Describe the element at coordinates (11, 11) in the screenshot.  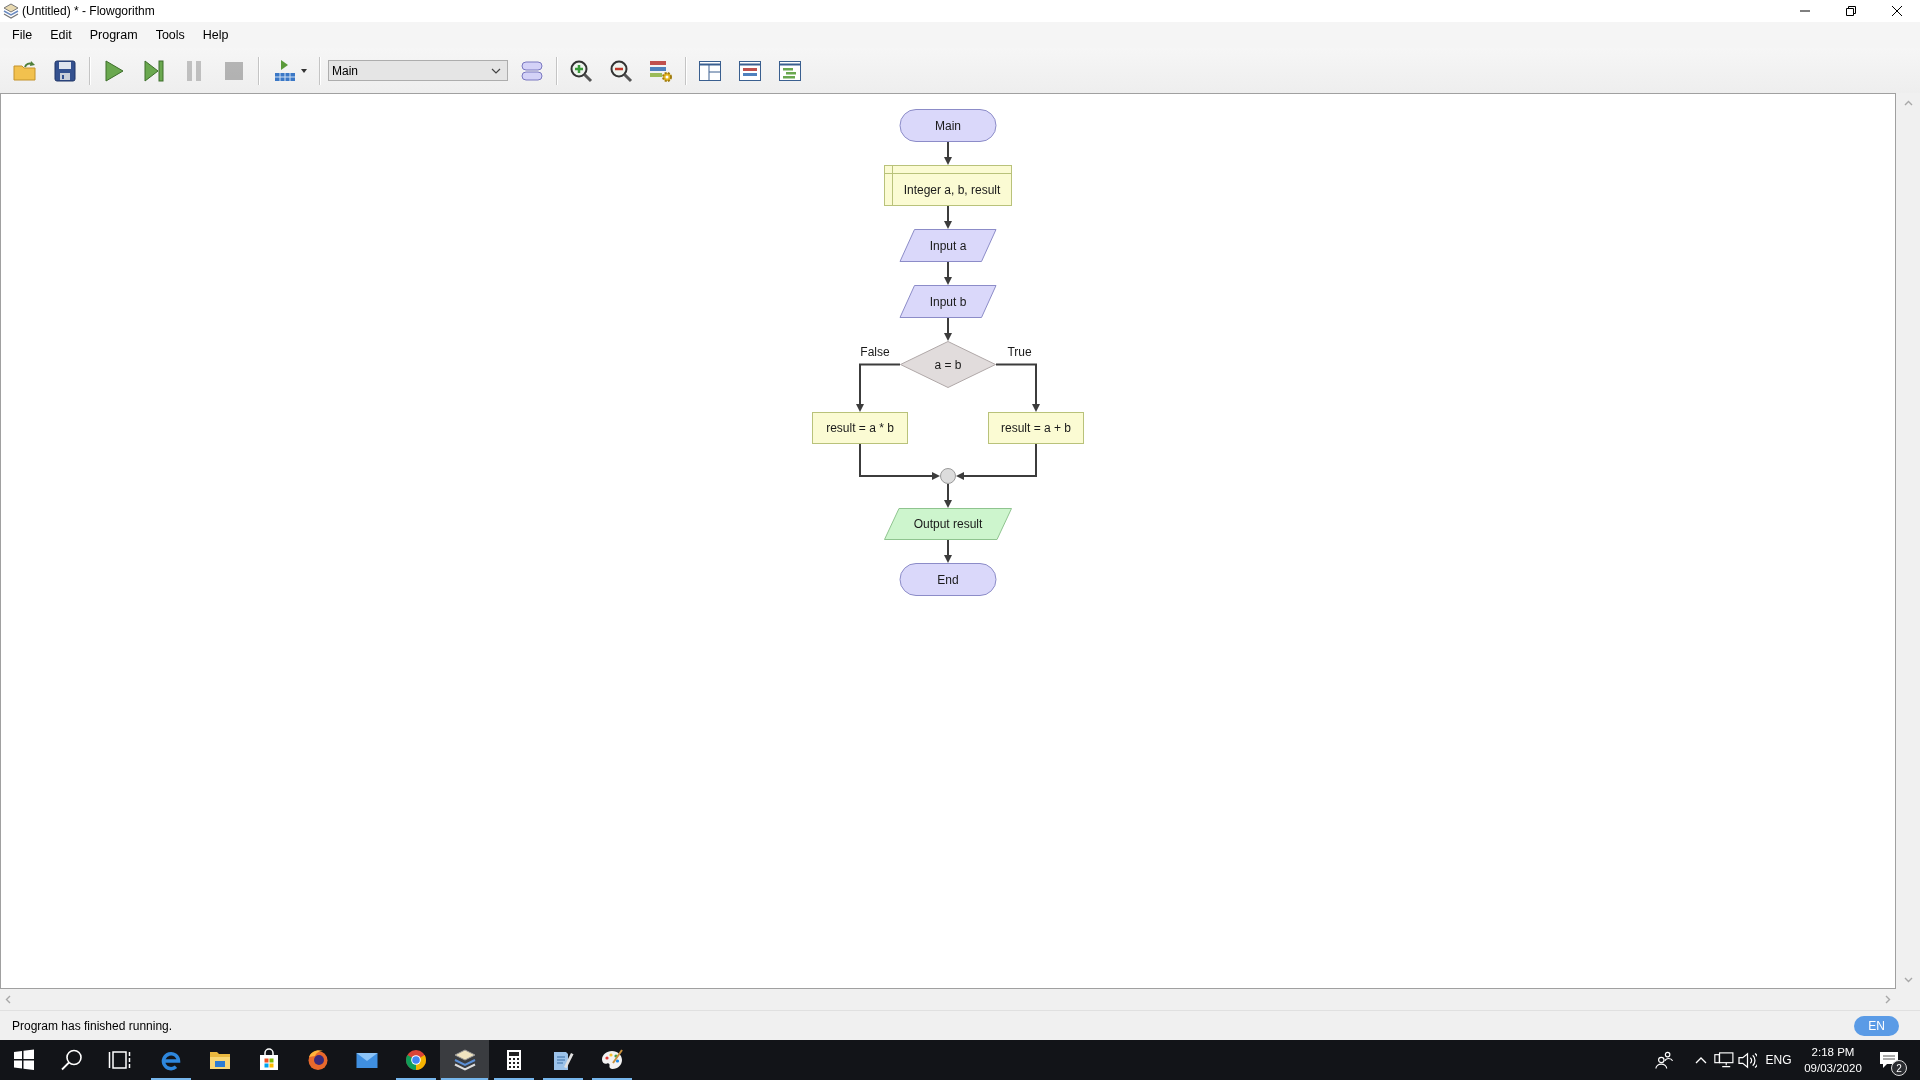
I see `app-icon` at that location.